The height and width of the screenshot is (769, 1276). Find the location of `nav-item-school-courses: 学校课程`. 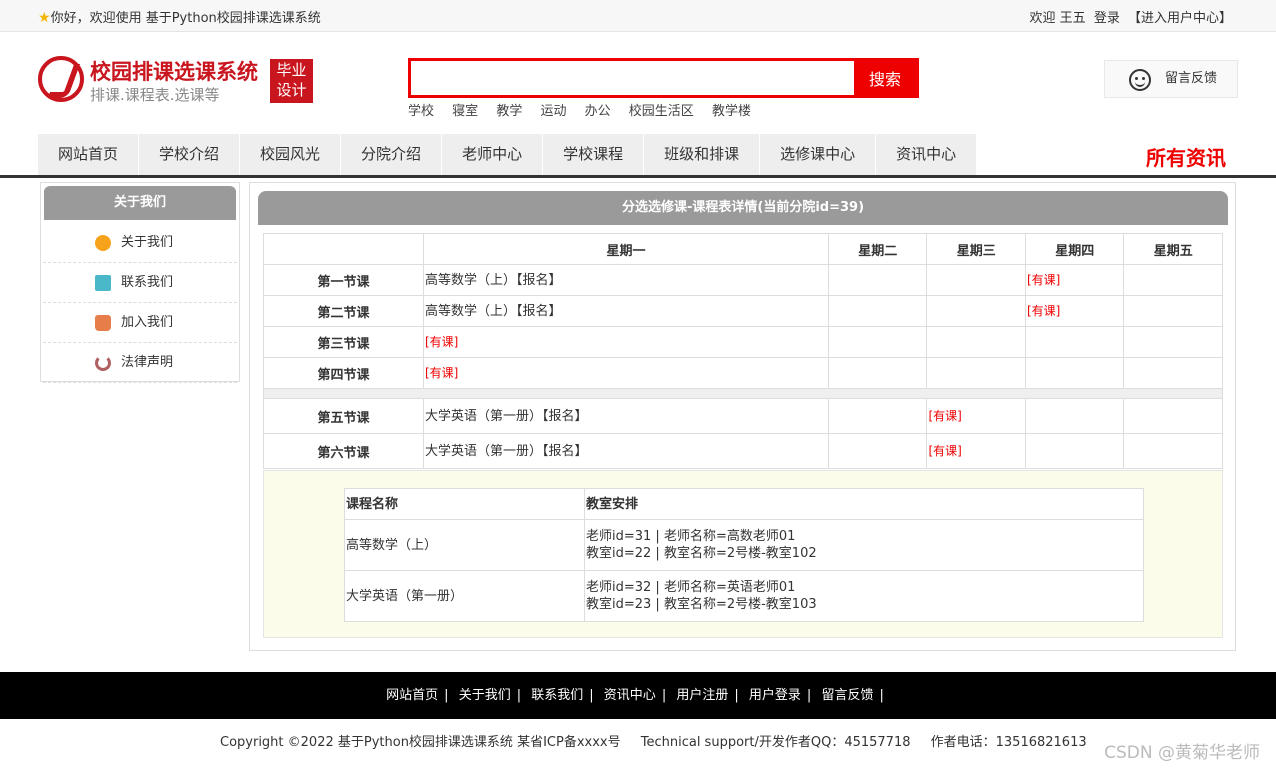

nav-item-school-courses: 学校课程 is located at coordinates (594, 154).